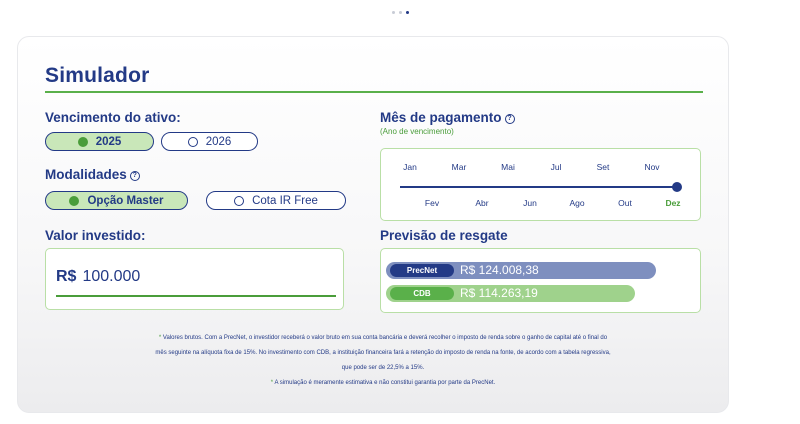 This screenshot has height=424, width=800. What do you see at coordinates (218, 141) in the screenshot?
I see `option-label: 2026` at bounding box center [218, 141].